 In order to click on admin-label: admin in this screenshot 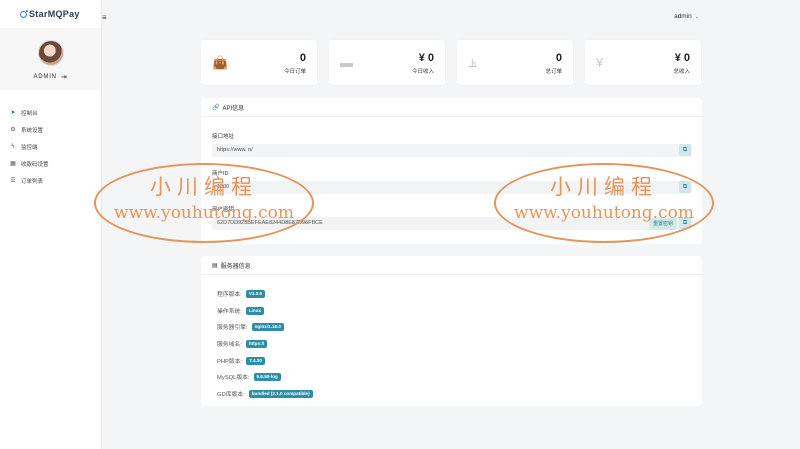, I will do `click(683, 16)`.